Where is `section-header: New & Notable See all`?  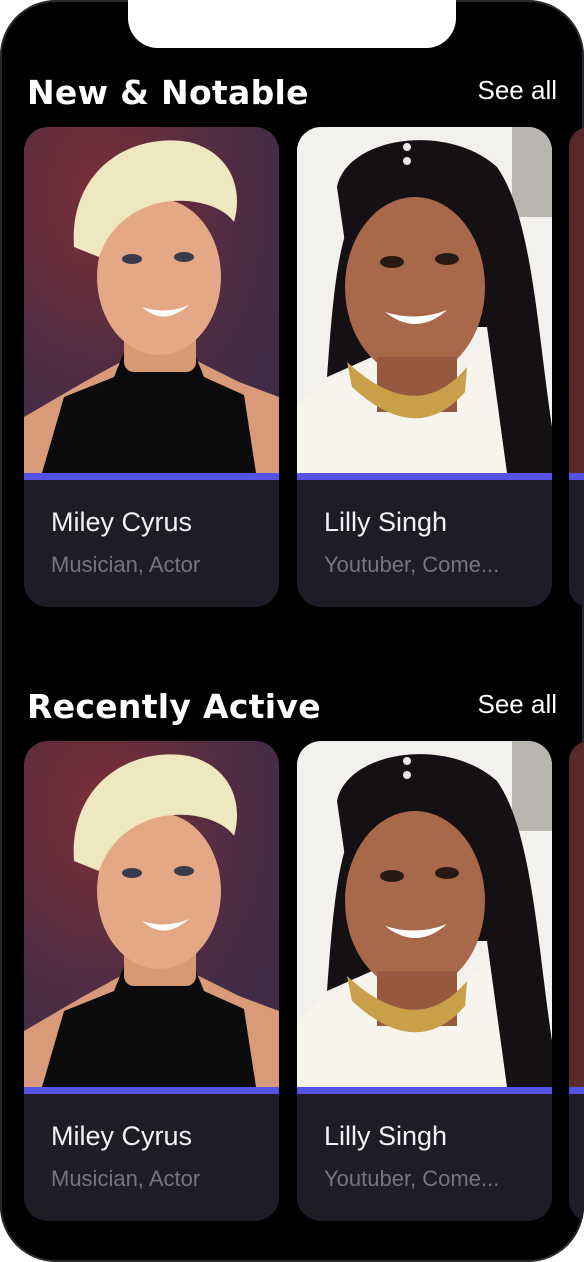 section-header: New & Notable See all is located at coordinates (292, 103).